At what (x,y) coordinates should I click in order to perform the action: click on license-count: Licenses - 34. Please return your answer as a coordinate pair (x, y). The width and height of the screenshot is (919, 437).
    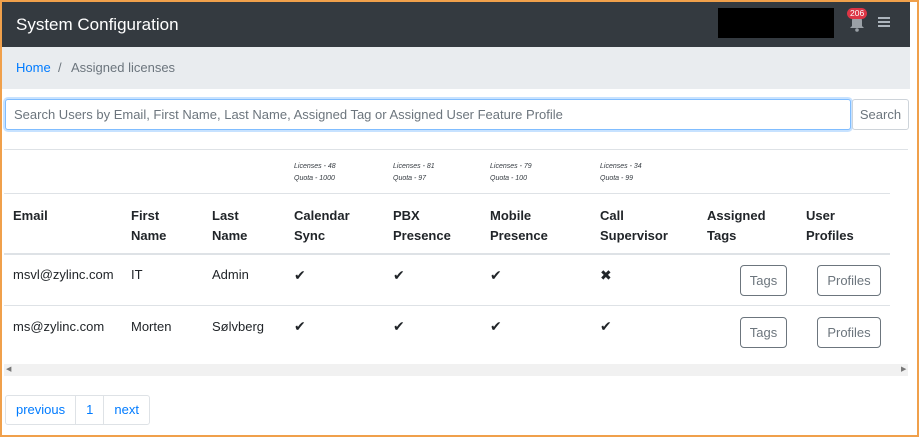
    Looking at the image, I should click on (621, 166).